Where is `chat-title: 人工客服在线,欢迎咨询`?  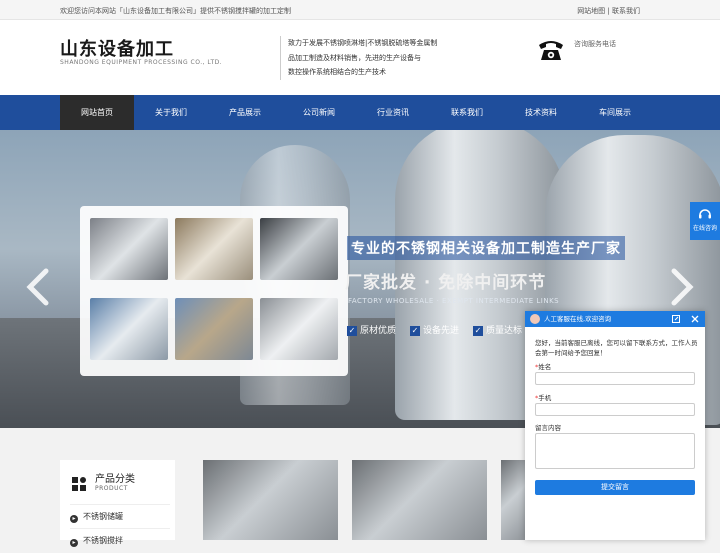
chat-title: 人工客服在线,欢迎咨询 is located at coordinates (578, 319).